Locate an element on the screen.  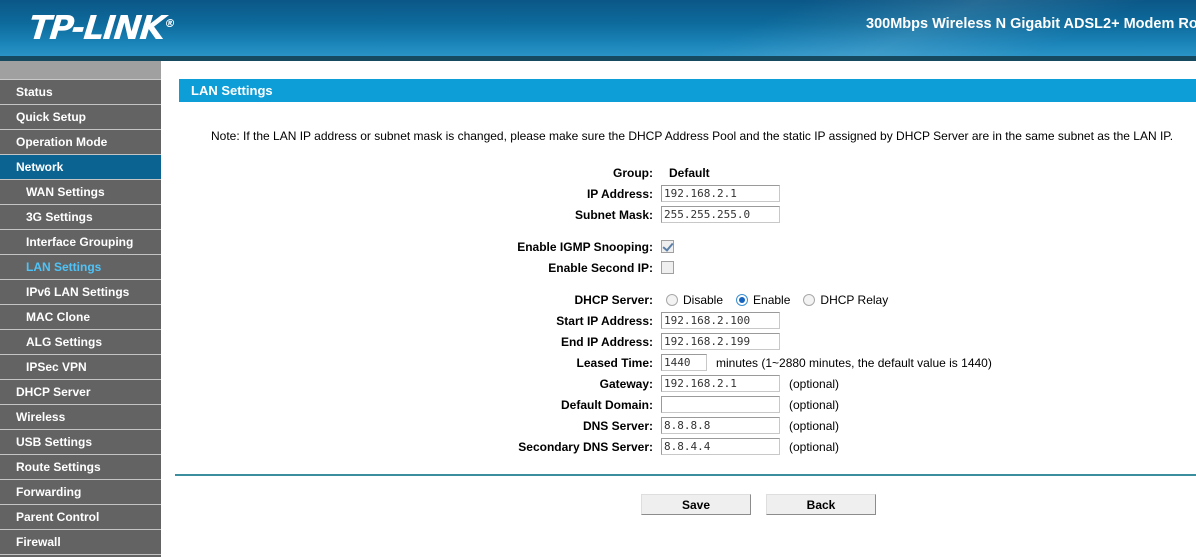
default-domain-input is located at coordinates (720, 404).